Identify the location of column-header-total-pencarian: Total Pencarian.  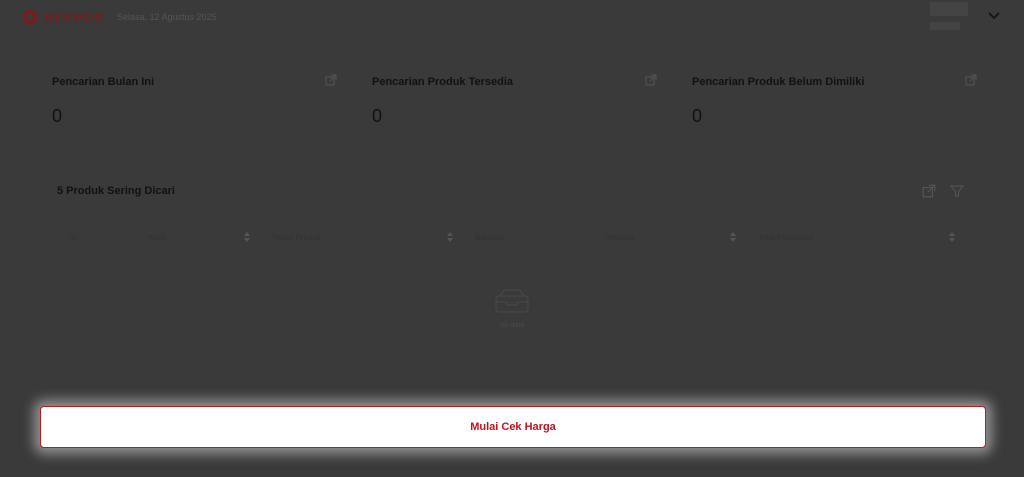
(785, 237).